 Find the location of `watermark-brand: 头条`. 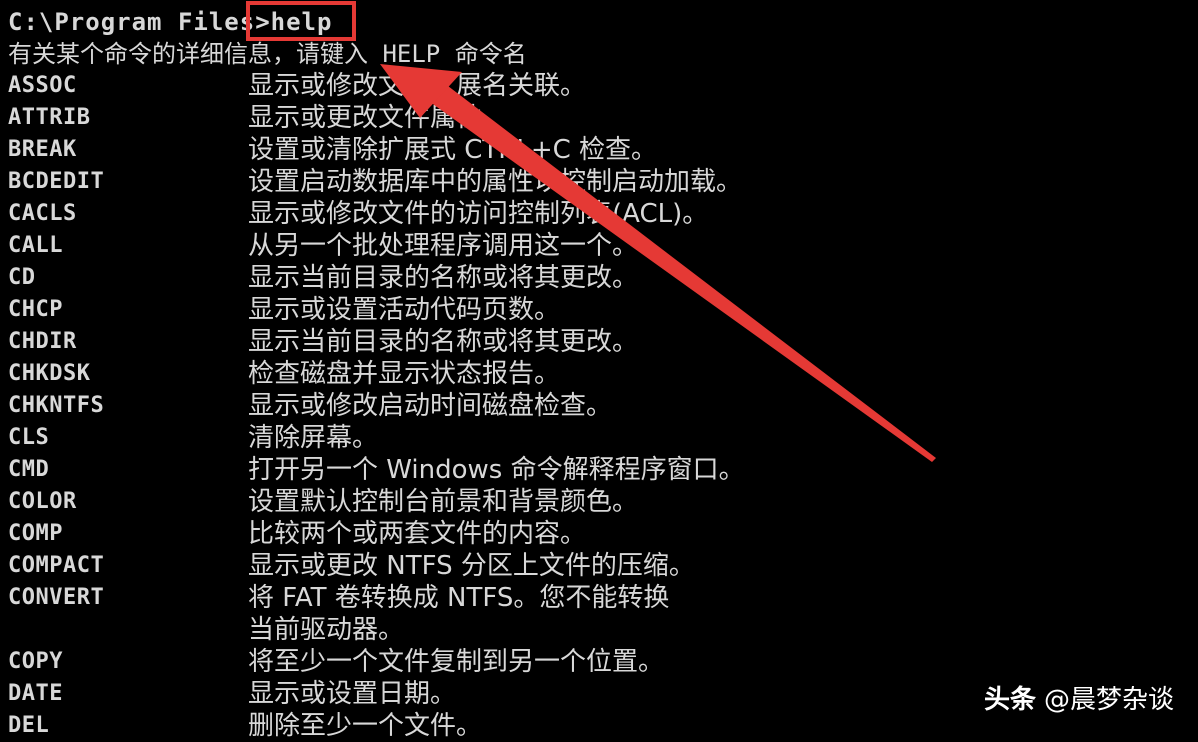

watermark-brand: 头条 is located at coordinates (1009, 700).